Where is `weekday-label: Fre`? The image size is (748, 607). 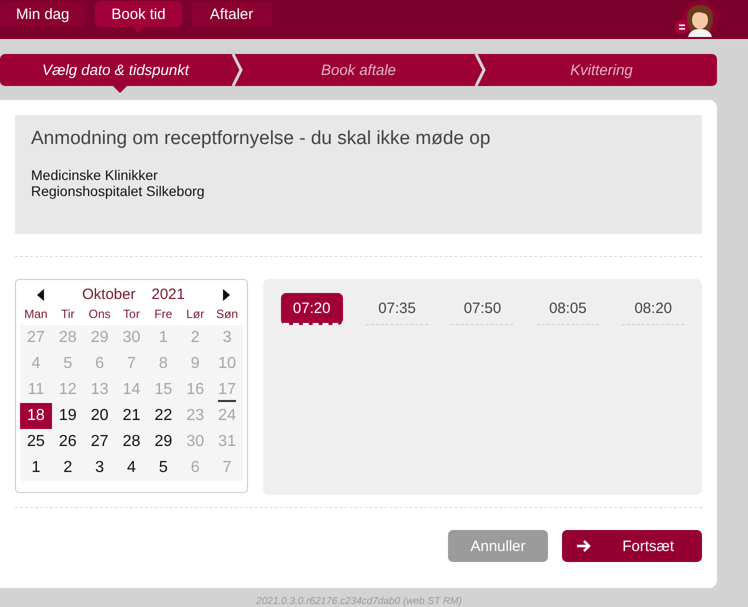
weekday-label: Fre is located at coordinates (163, 315).